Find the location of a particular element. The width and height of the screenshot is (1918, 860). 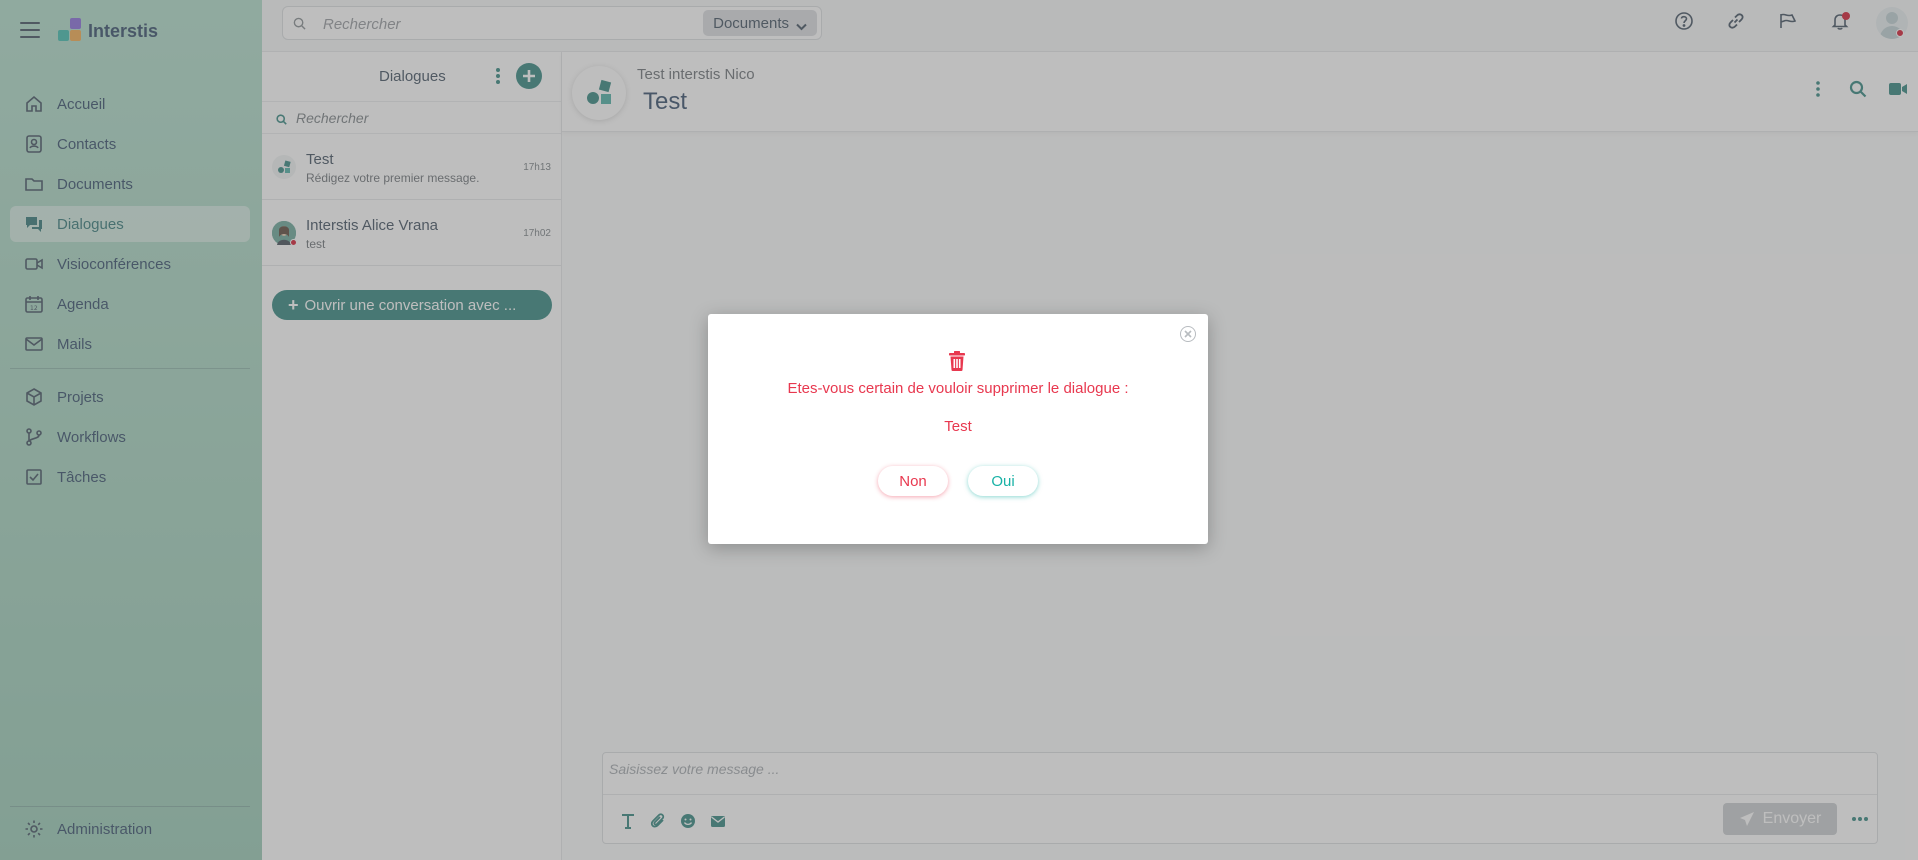

confirm-button: Oui is located at coordinates (1003, 481).